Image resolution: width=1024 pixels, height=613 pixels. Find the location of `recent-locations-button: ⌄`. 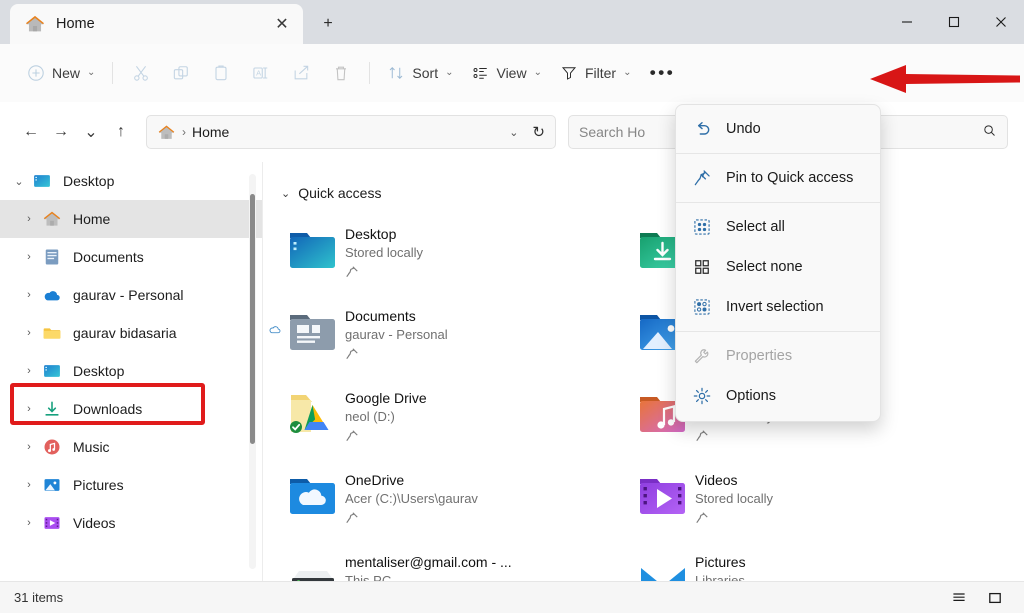

recent-locations-button: ⌄ is located at coordinates (91, 132).